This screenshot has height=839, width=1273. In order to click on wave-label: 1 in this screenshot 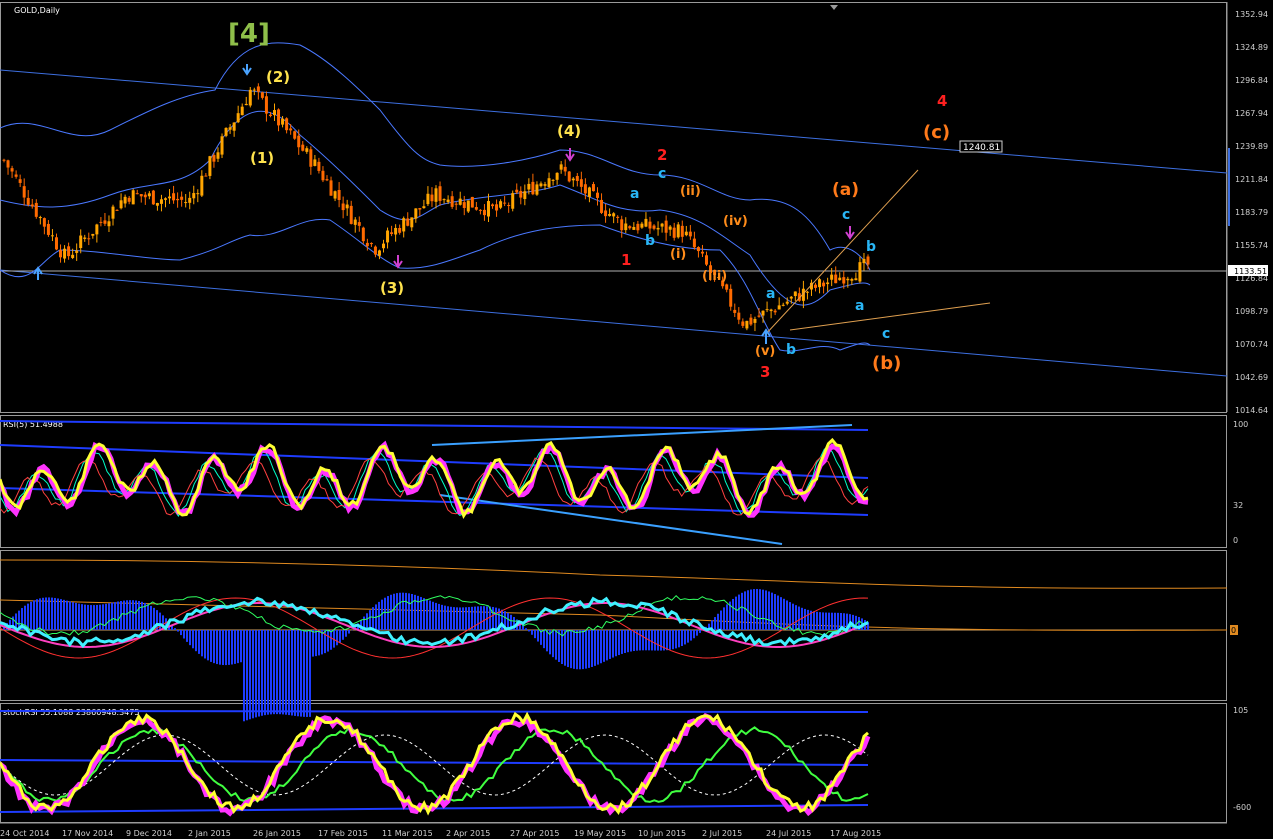, I will do `click(626, 260)`.